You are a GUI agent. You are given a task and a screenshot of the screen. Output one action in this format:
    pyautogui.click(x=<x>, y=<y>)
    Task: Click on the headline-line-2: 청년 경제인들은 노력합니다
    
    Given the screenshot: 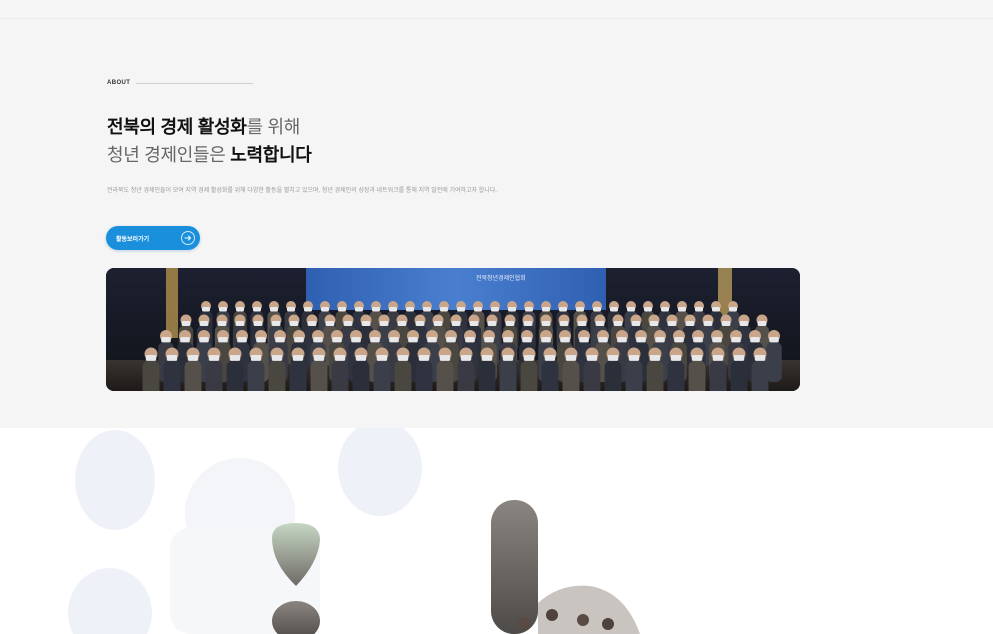 What is the action you would take?
    pyautogui.click(x=209, y=155)
    